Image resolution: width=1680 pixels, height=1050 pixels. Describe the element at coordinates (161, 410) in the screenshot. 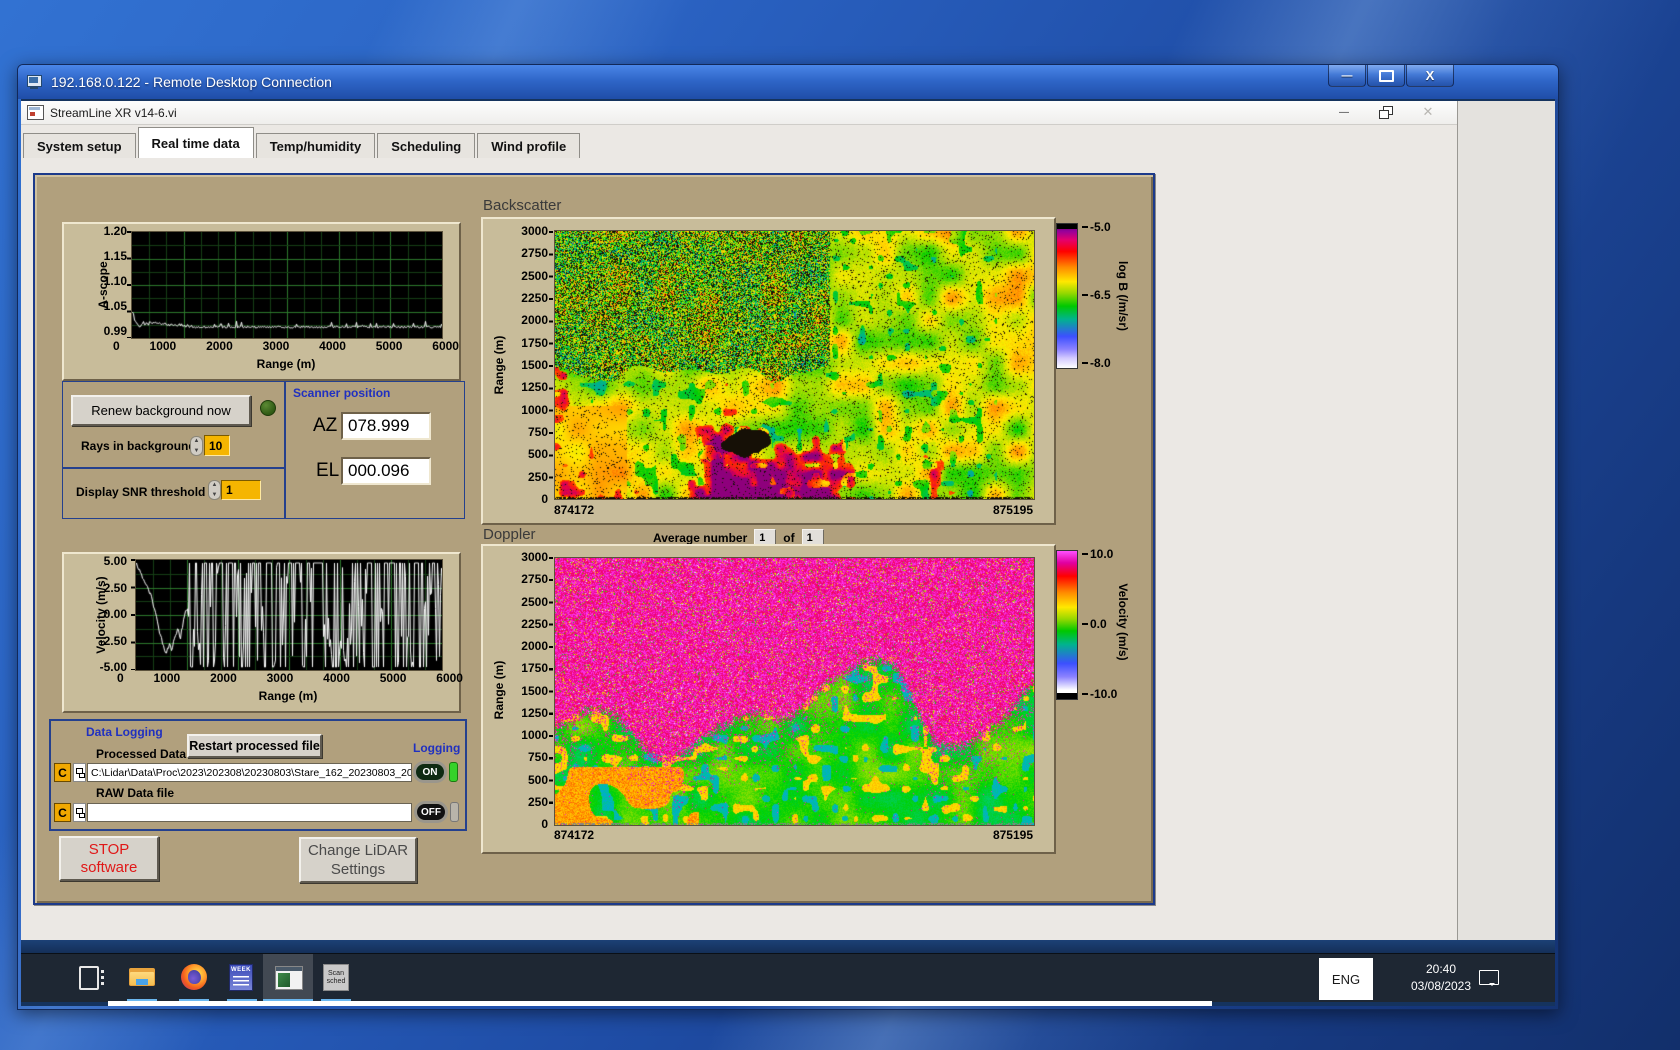

I see `renew-background-button: Renew background now` at that location.